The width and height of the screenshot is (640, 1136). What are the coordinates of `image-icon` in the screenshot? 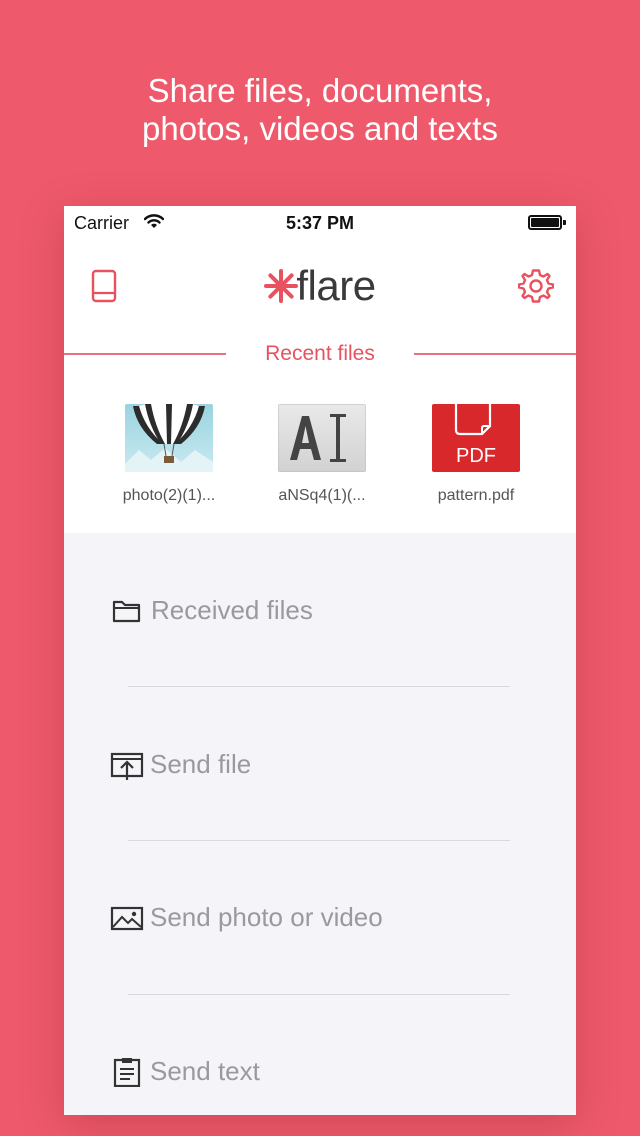 It's located at (127, 918).